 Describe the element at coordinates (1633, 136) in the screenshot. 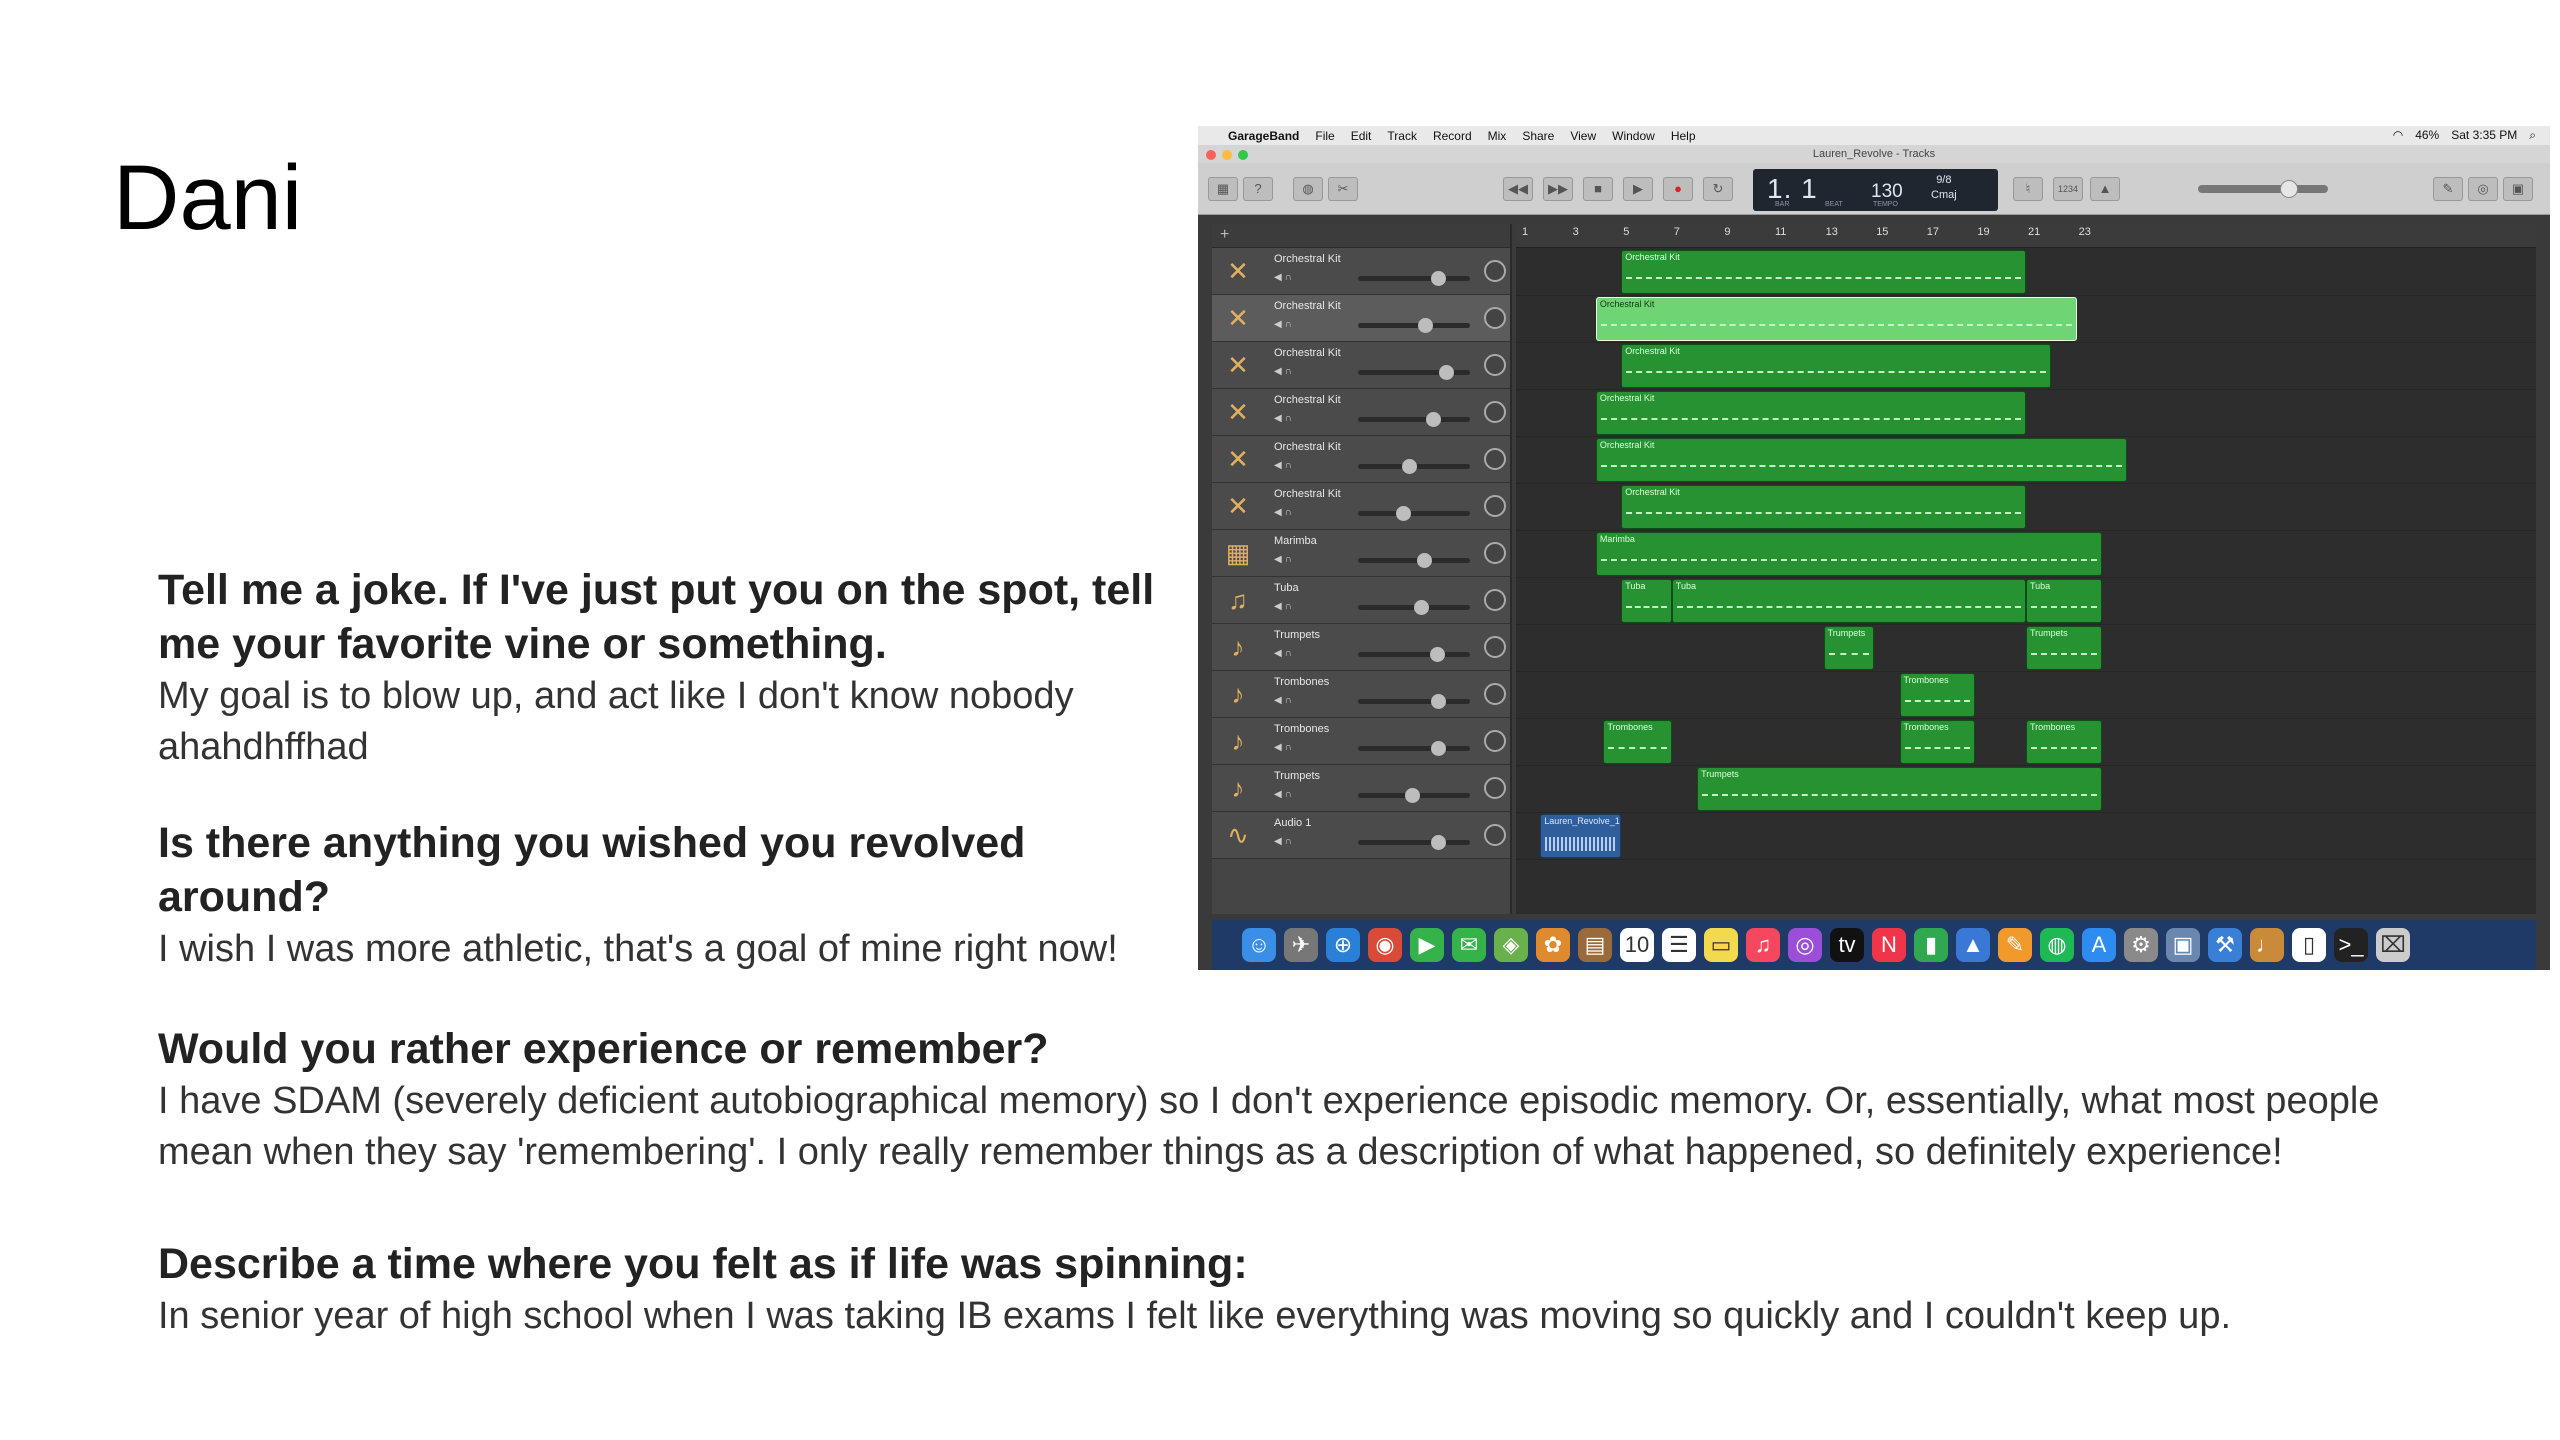

I see `menu-window: Window` at that location.